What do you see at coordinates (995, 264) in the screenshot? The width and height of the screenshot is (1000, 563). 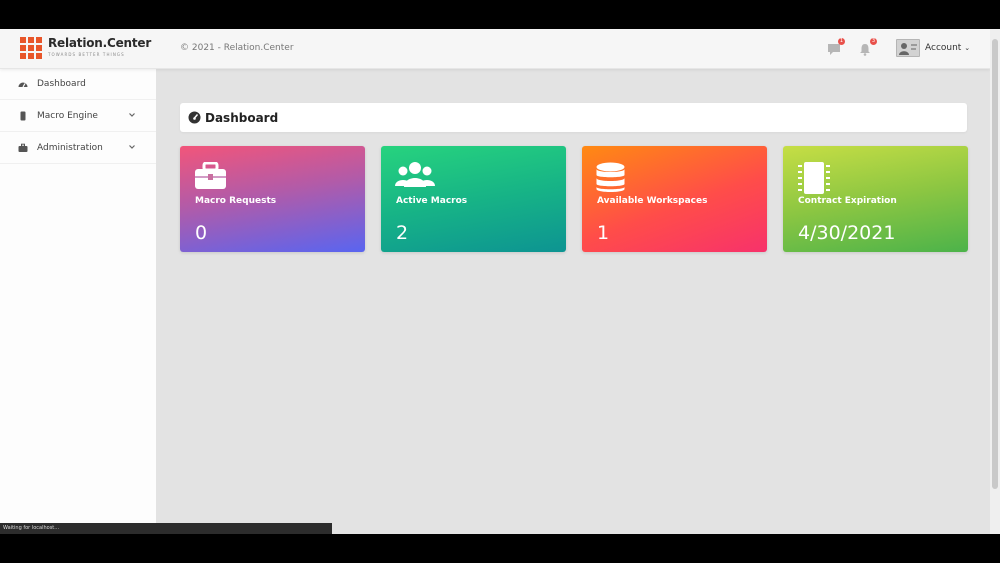 I see `scrollbar-thumb` at bounding box center [995, 264].